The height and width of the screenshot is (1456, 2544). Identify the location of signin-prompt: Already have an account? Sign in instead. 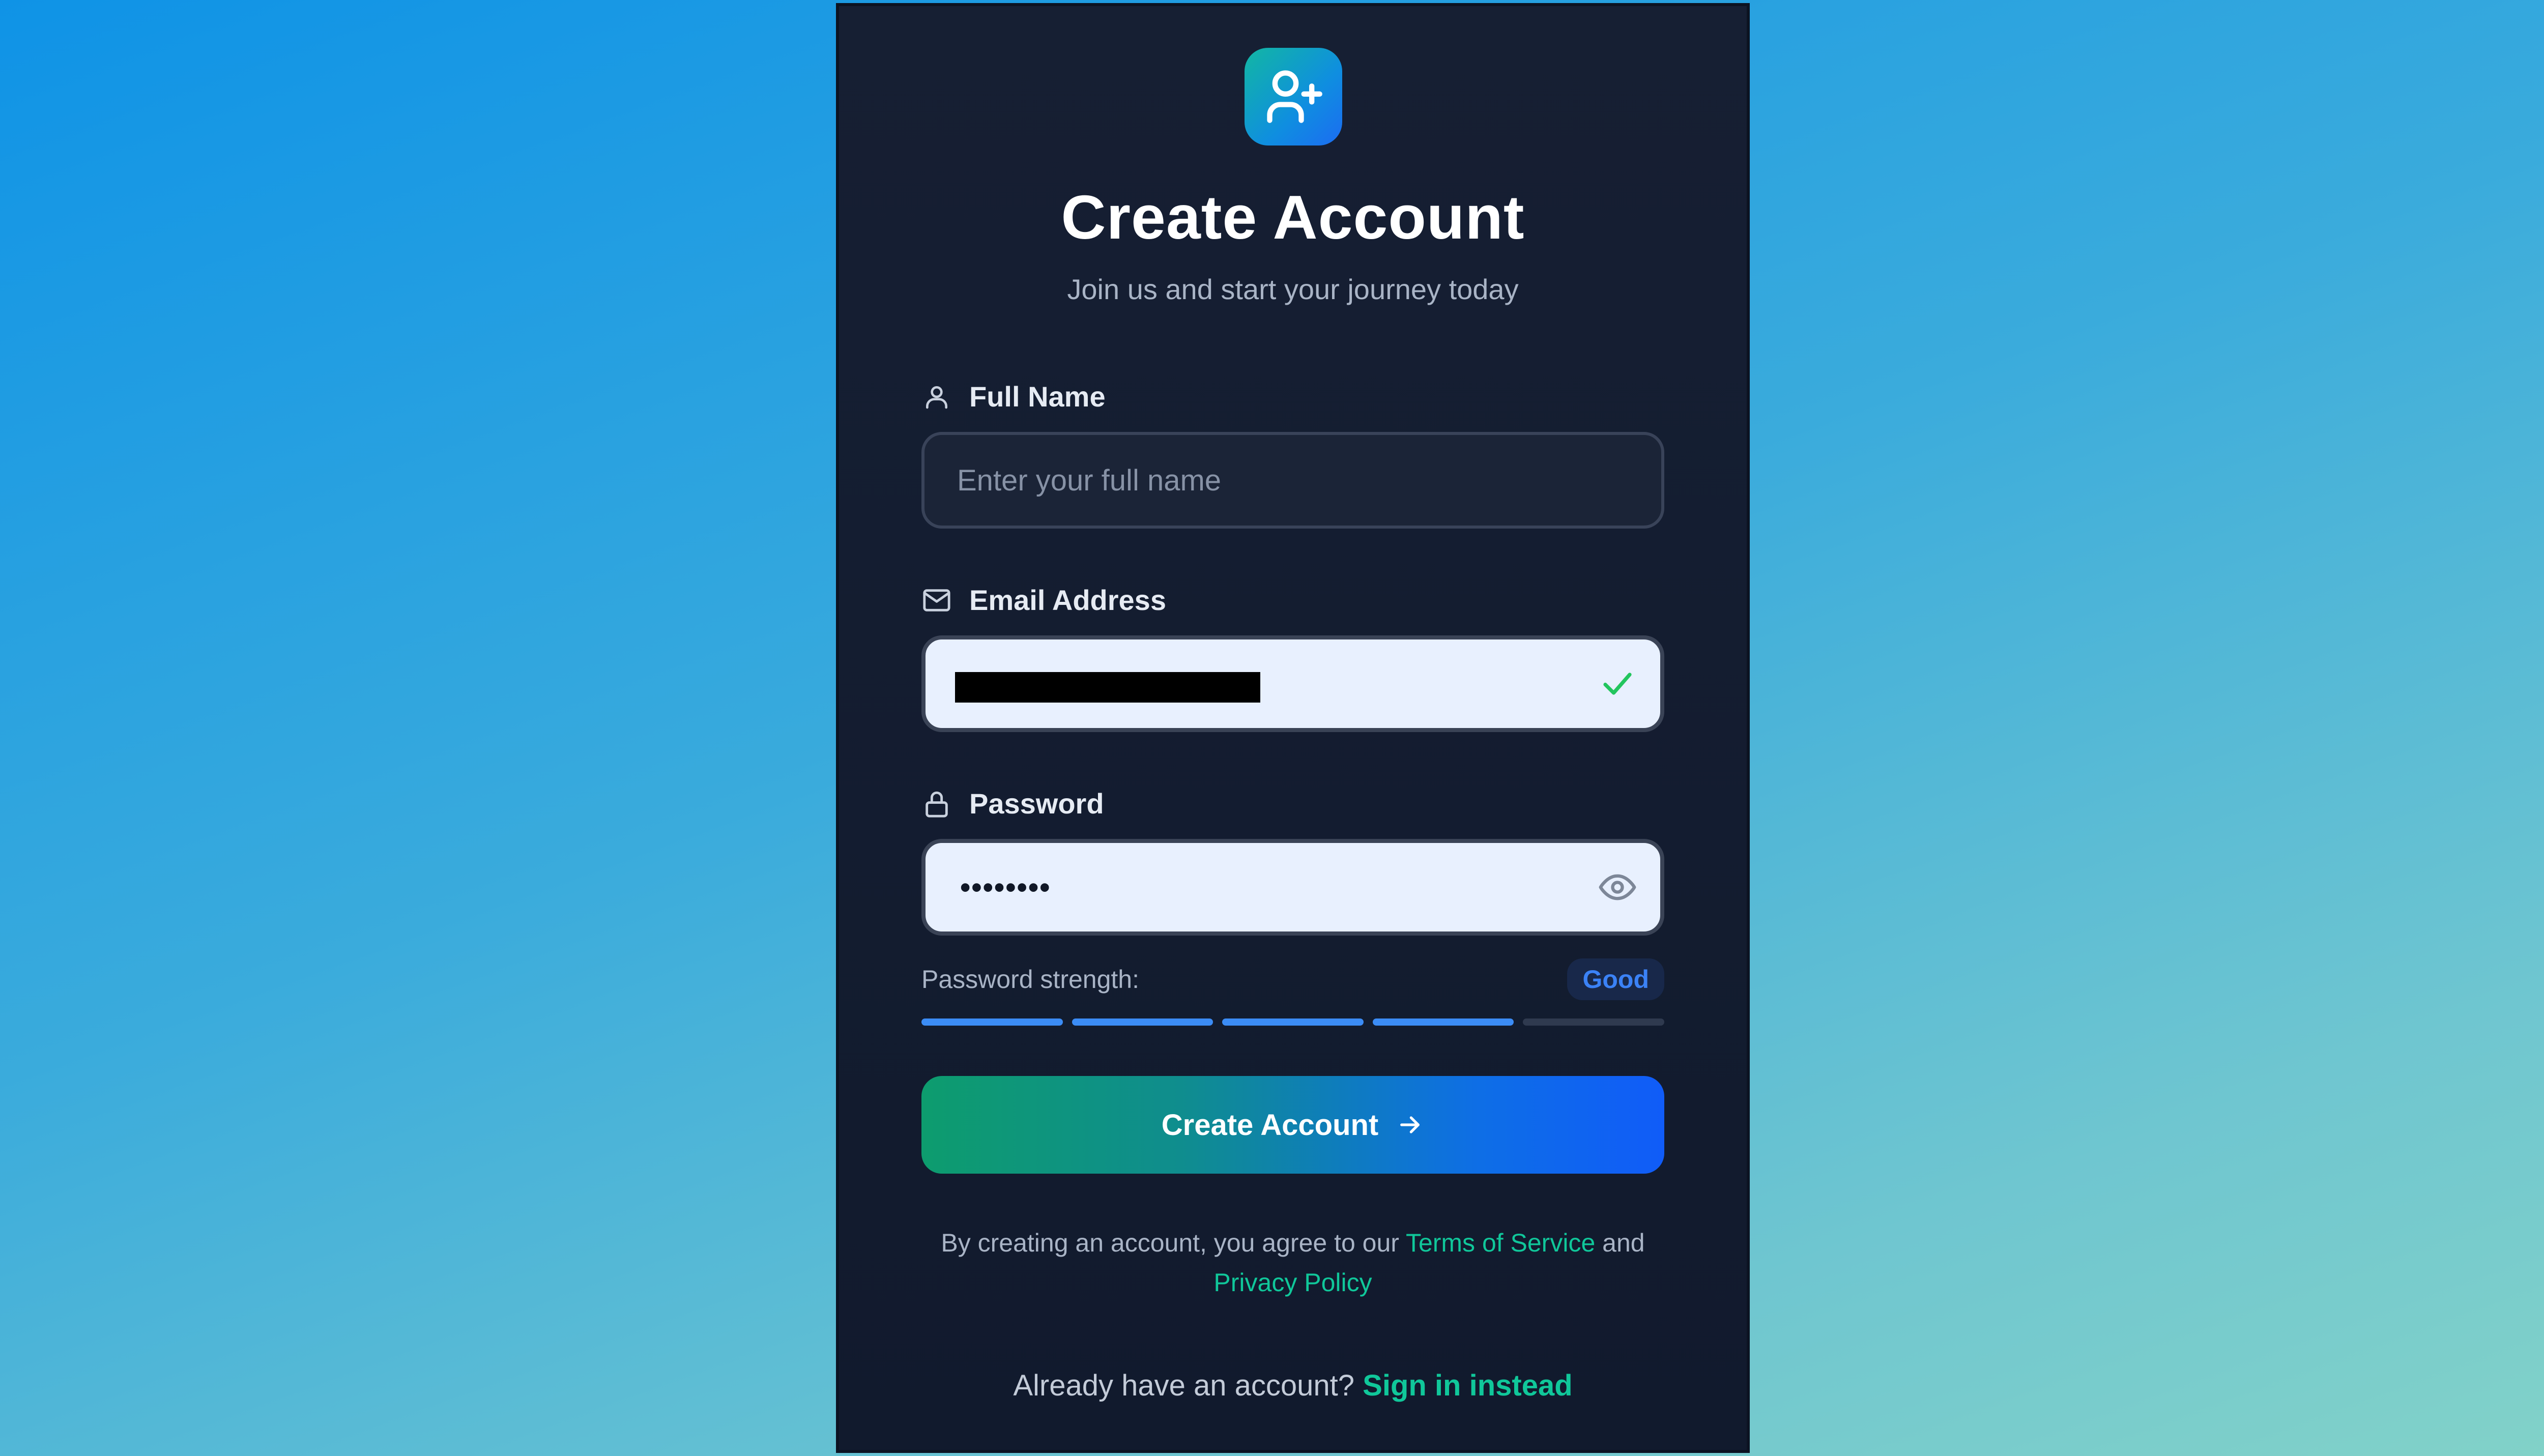
(1293, 1385).